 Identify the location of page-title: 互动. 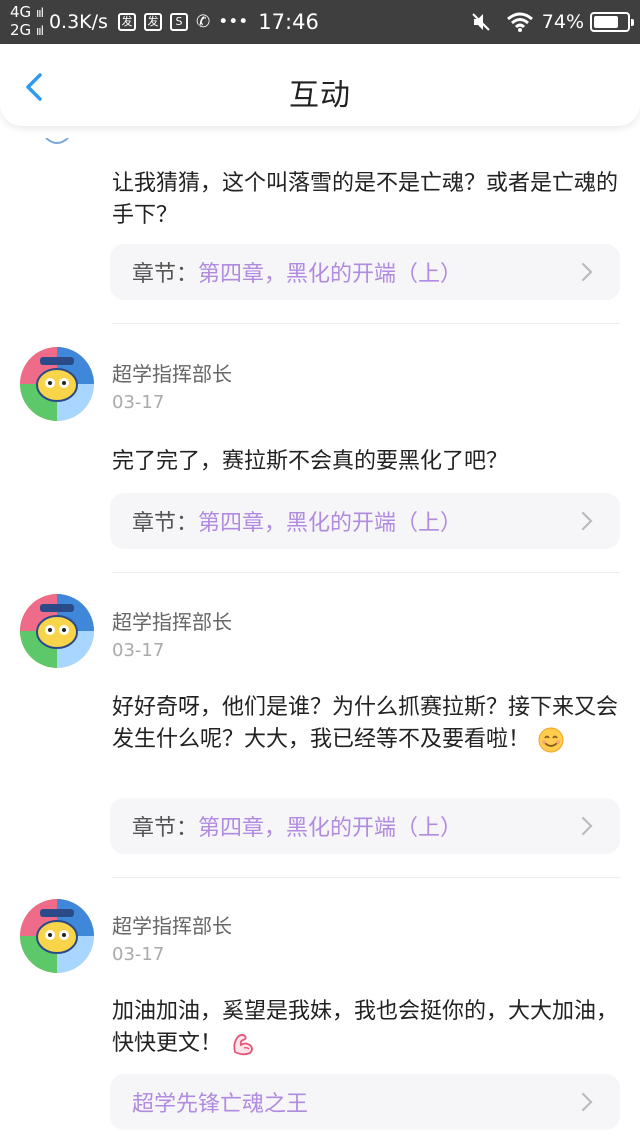
(320, 95).